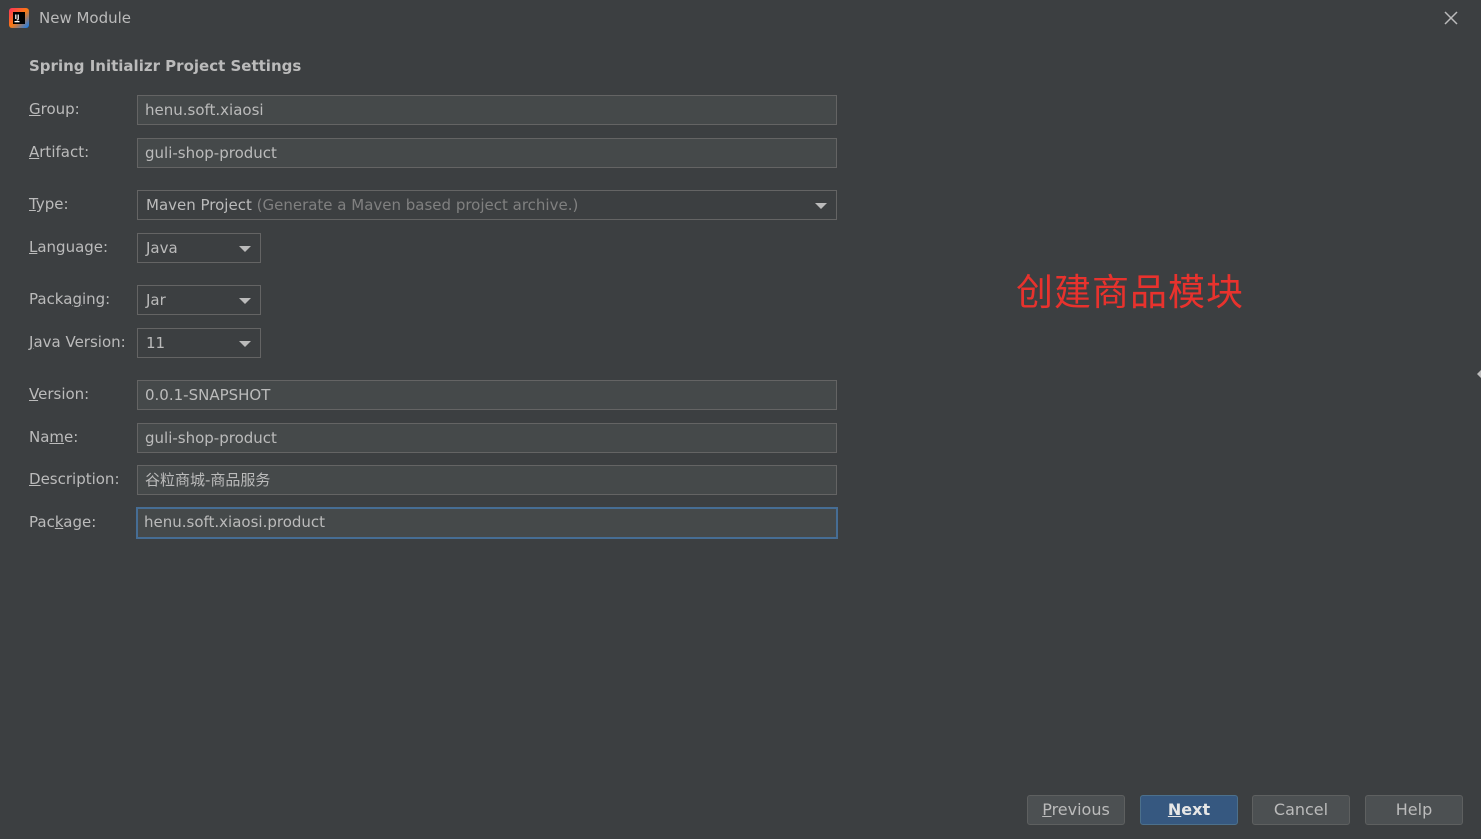  I want to click on help-button: Help, so click(1414, 810).